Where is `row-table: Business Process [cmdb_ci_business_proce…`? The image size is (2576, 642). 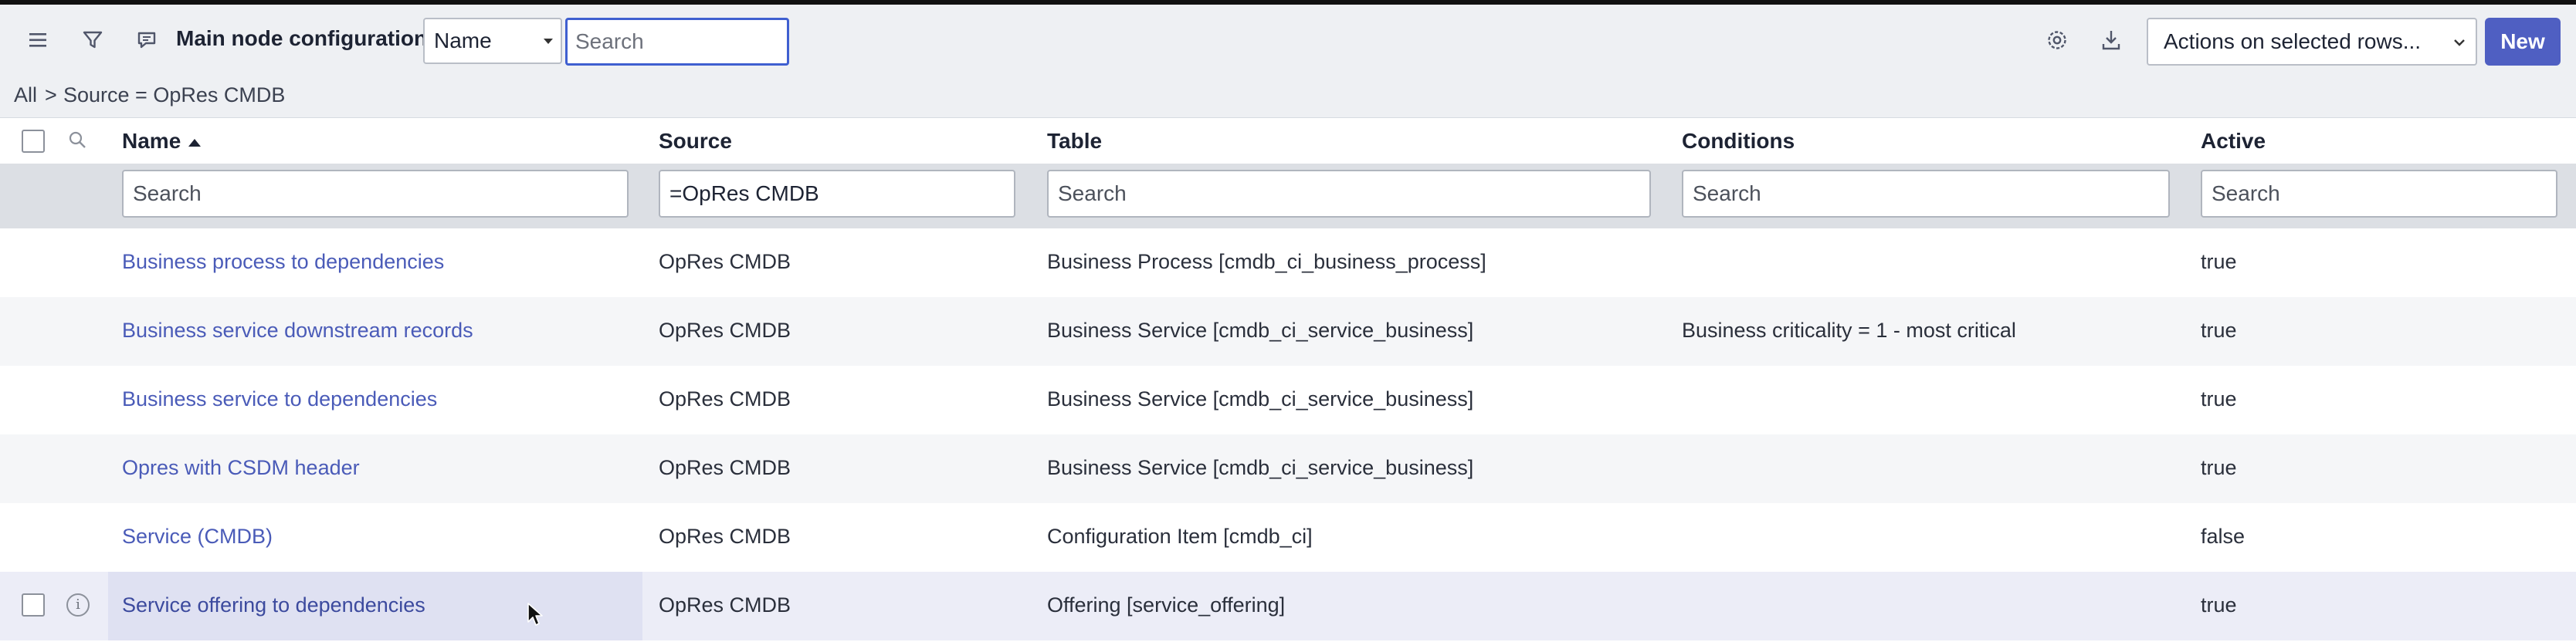 row-table: Business Process [cmdb_ci_business_proce… is located at coordinates (1266, 261).